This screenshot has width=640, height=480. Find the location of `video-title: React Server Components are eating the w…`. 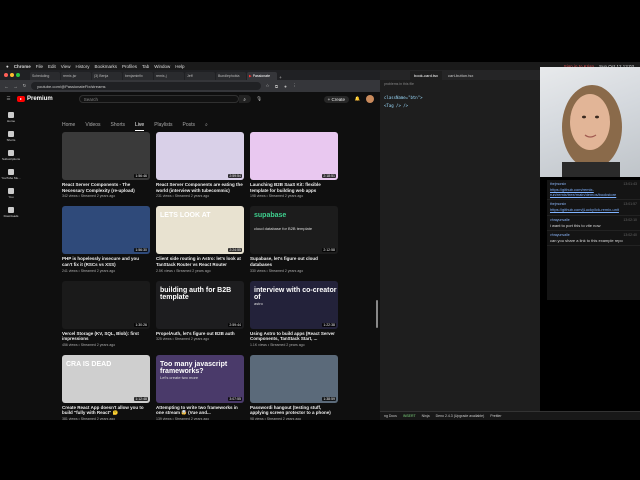

video-title: React Server Components are eating the w… is located at coordinates (200, 187).